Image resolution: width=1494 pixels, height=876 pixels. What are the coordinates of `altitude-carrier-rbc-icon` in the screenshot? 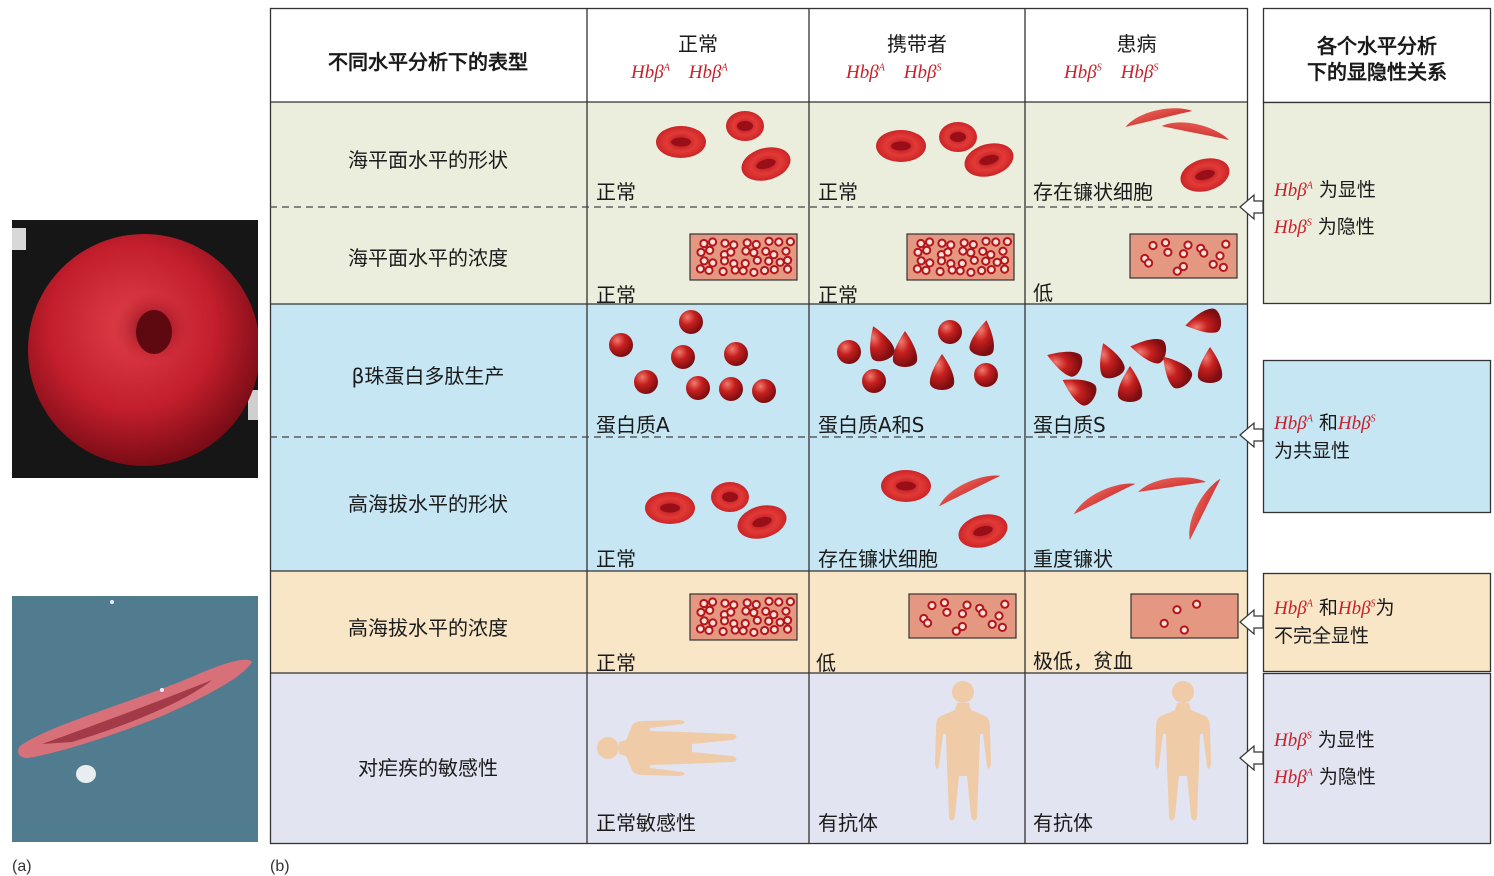 It's located at (946, 511).